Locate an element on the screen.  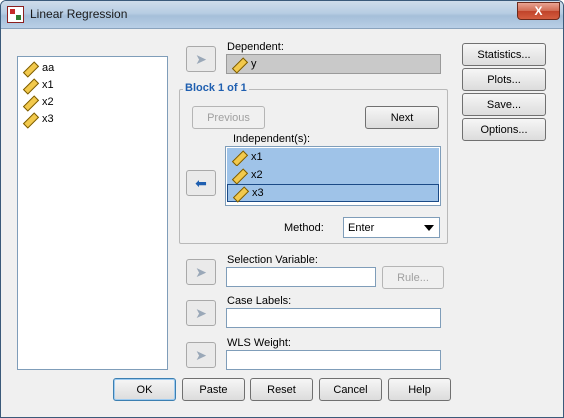
variable-label: x1 is located at coordinates (48, 84).